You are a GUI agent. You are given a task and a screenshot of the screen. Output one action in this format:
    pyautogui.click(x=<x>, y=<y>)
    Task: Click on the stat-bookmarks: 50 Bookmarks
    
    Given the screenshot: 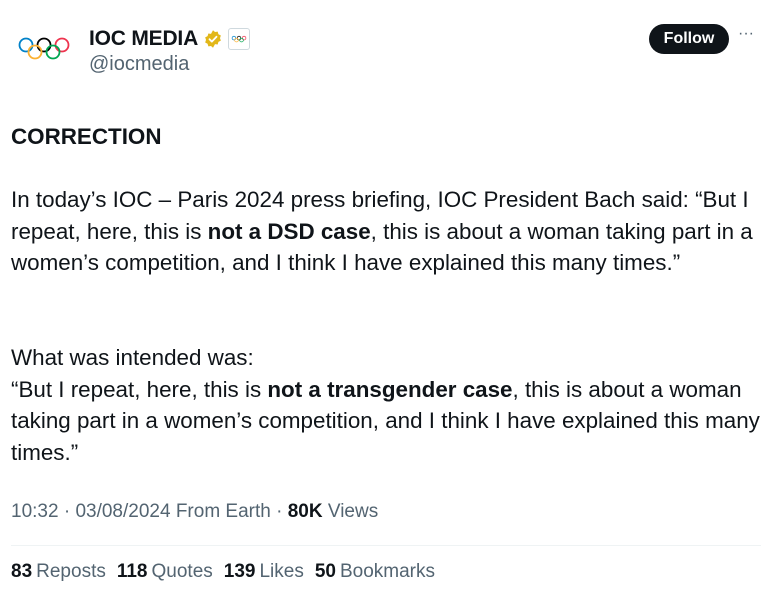 What is the action you would take?
    pyautogui.click(x=375, y=572)
    